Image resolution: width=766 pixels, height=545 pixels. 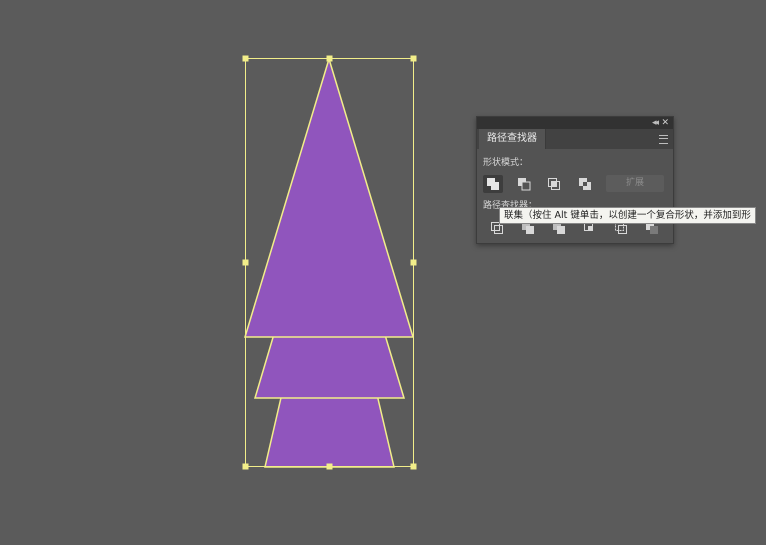 I want to click on handle-top-right, so click(x=413, y=58).